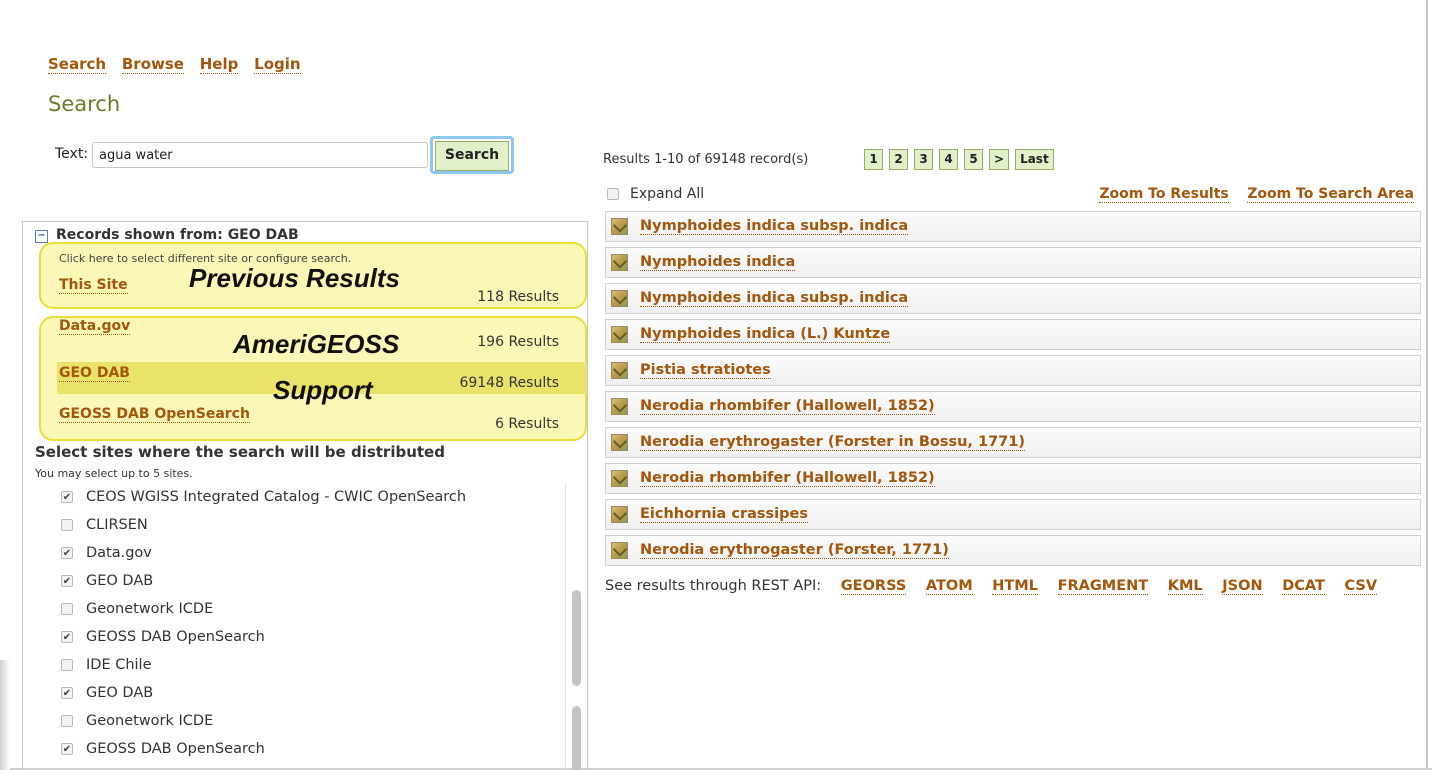 The height and width of the screenshot is (770, 1432). I want to click on site-option-label: CLIRSEN, so click(117, 525).